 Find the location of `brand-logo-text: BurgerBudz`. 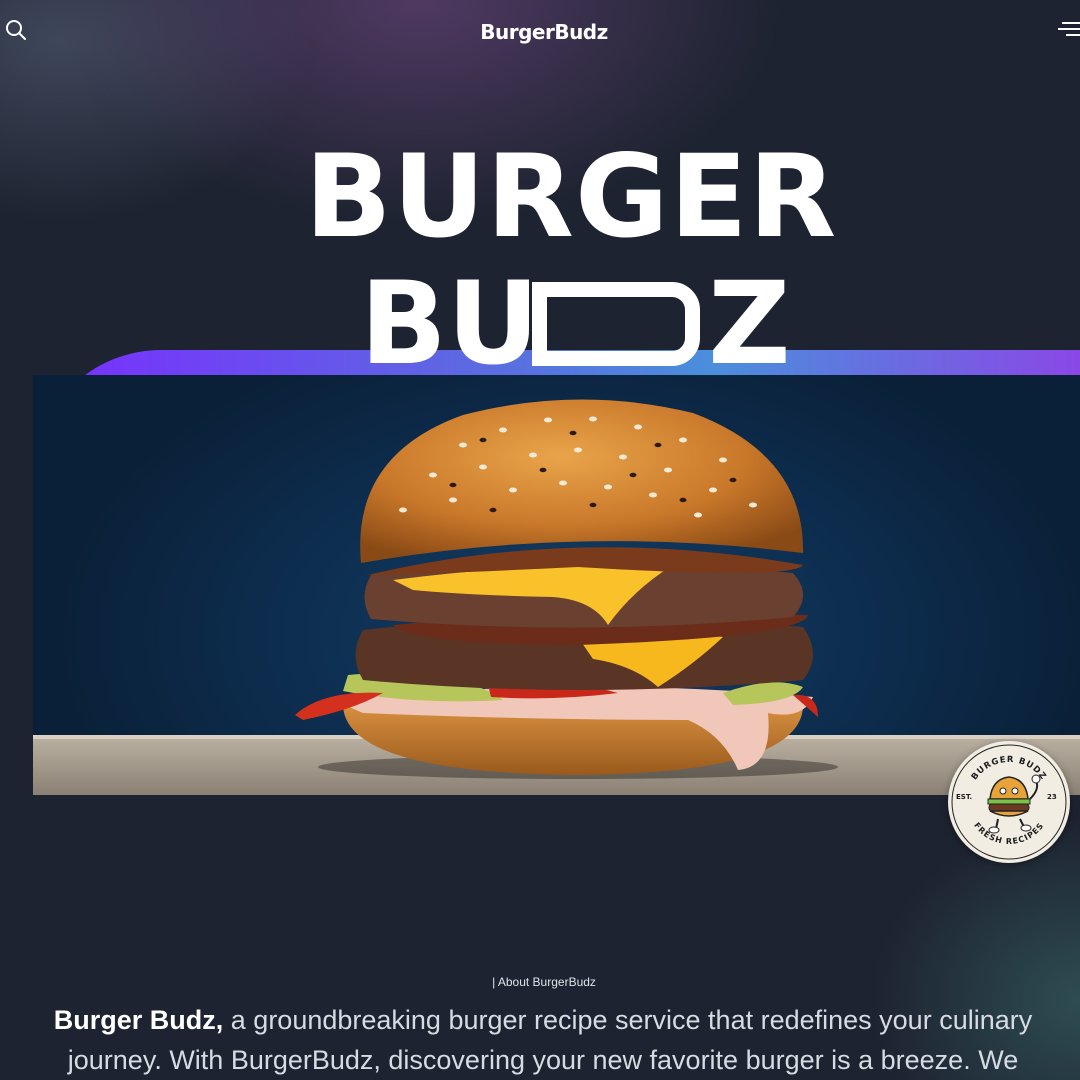

brand-logo-text: BurgerBudz is located at coordinates (540, 32).